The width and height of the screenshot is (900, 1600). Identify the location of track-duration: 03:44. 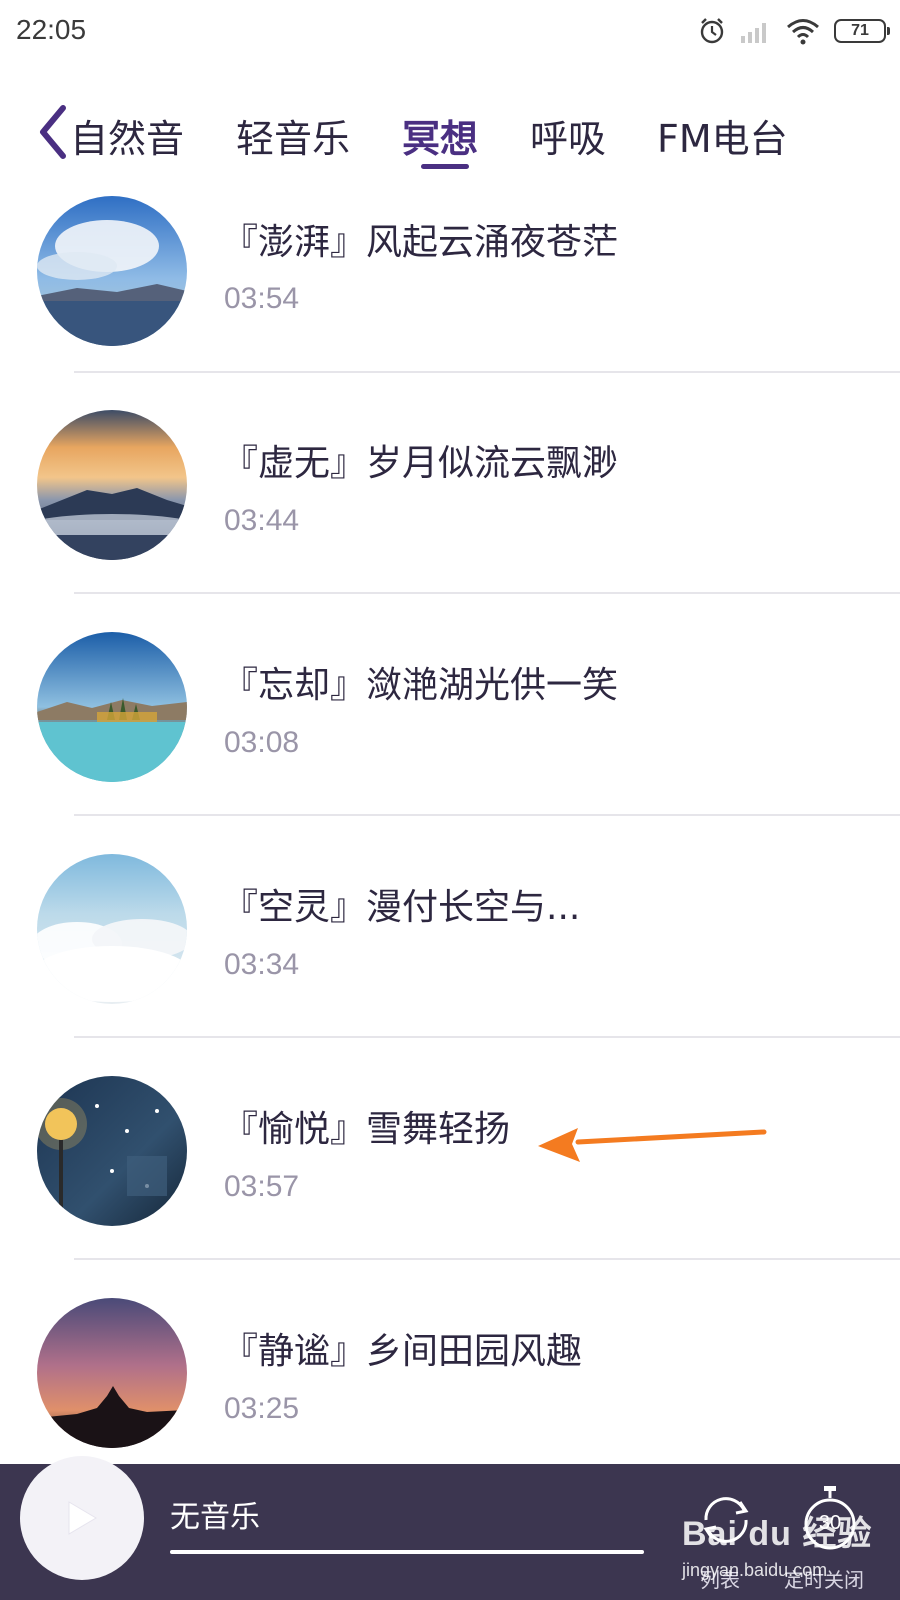
(262, 520).